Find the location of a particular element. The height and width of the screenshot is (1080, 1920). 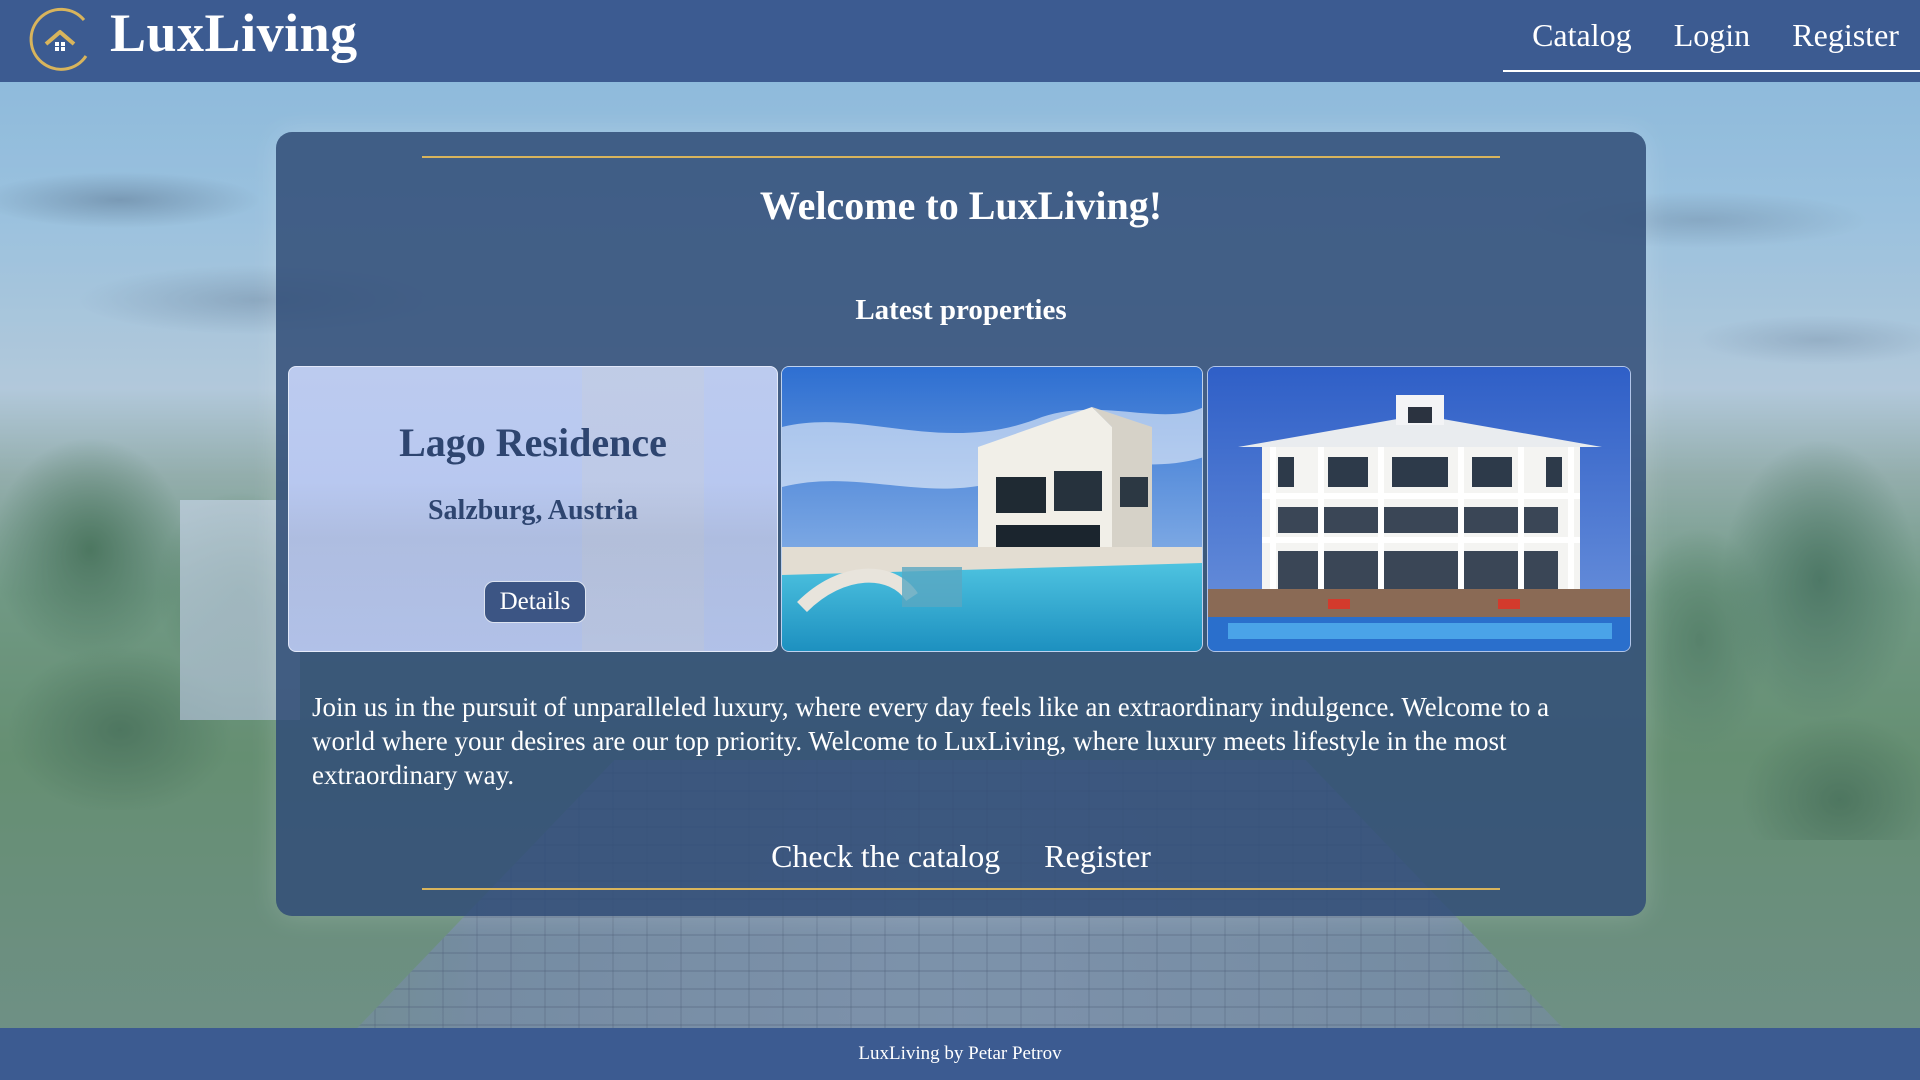

beach-house-photo is located at coordinates (1419, 509).